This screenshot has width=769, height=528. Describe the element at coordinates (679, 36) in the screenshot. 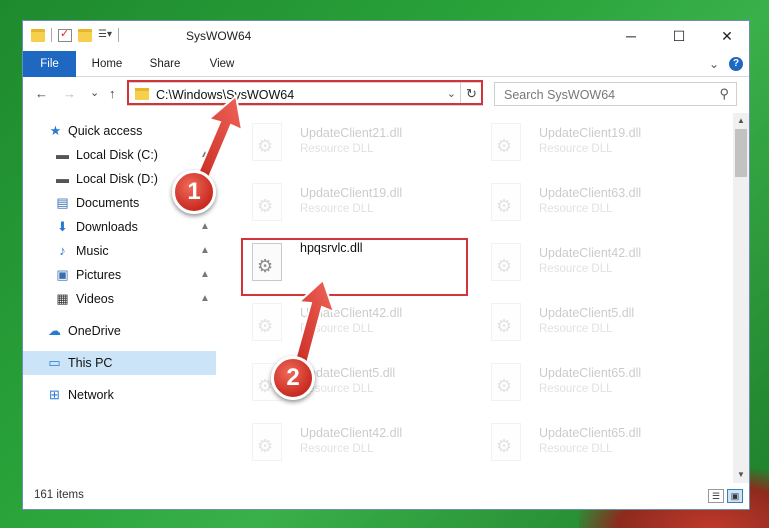

I see `maximize-button: ☐` at that location.